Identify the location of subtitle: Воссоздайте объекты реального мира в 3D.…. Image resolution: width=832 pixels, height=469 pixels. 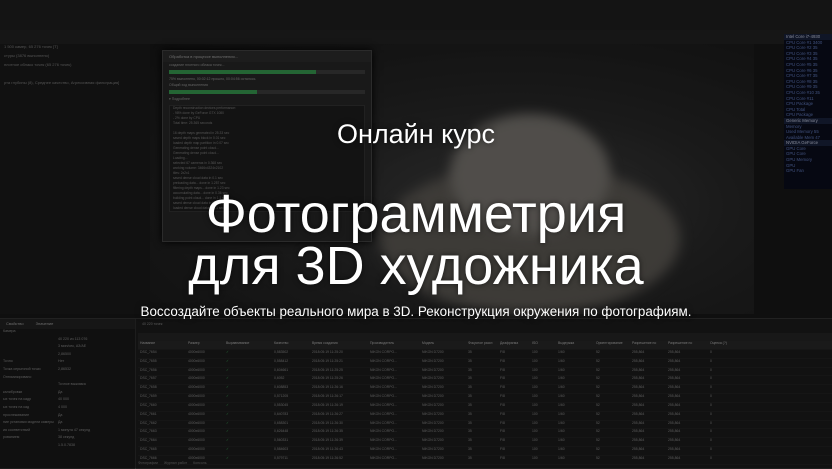
(416, 311).